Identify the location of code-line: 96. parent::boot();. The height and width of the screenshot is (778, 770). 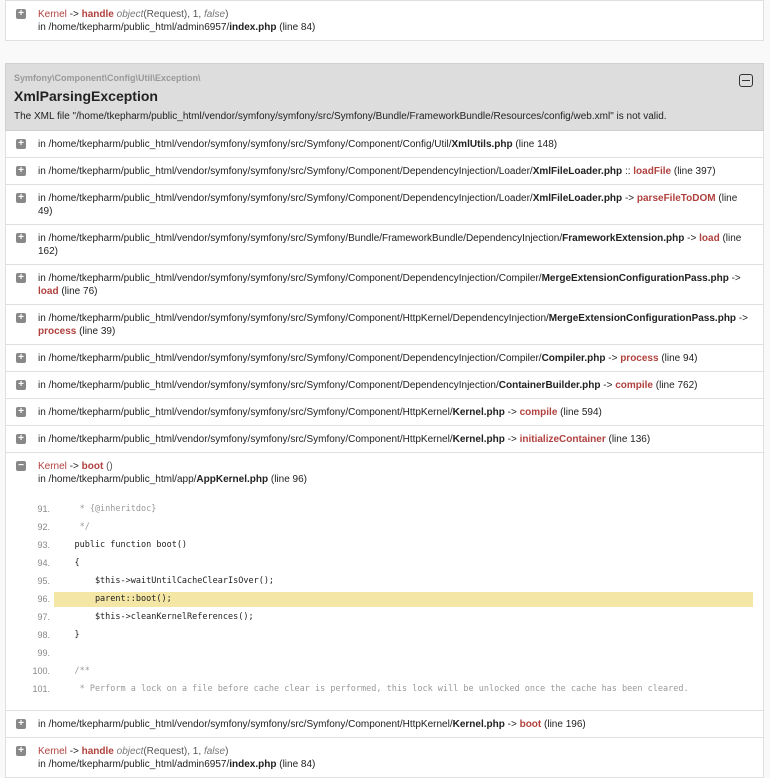
(379, 599).